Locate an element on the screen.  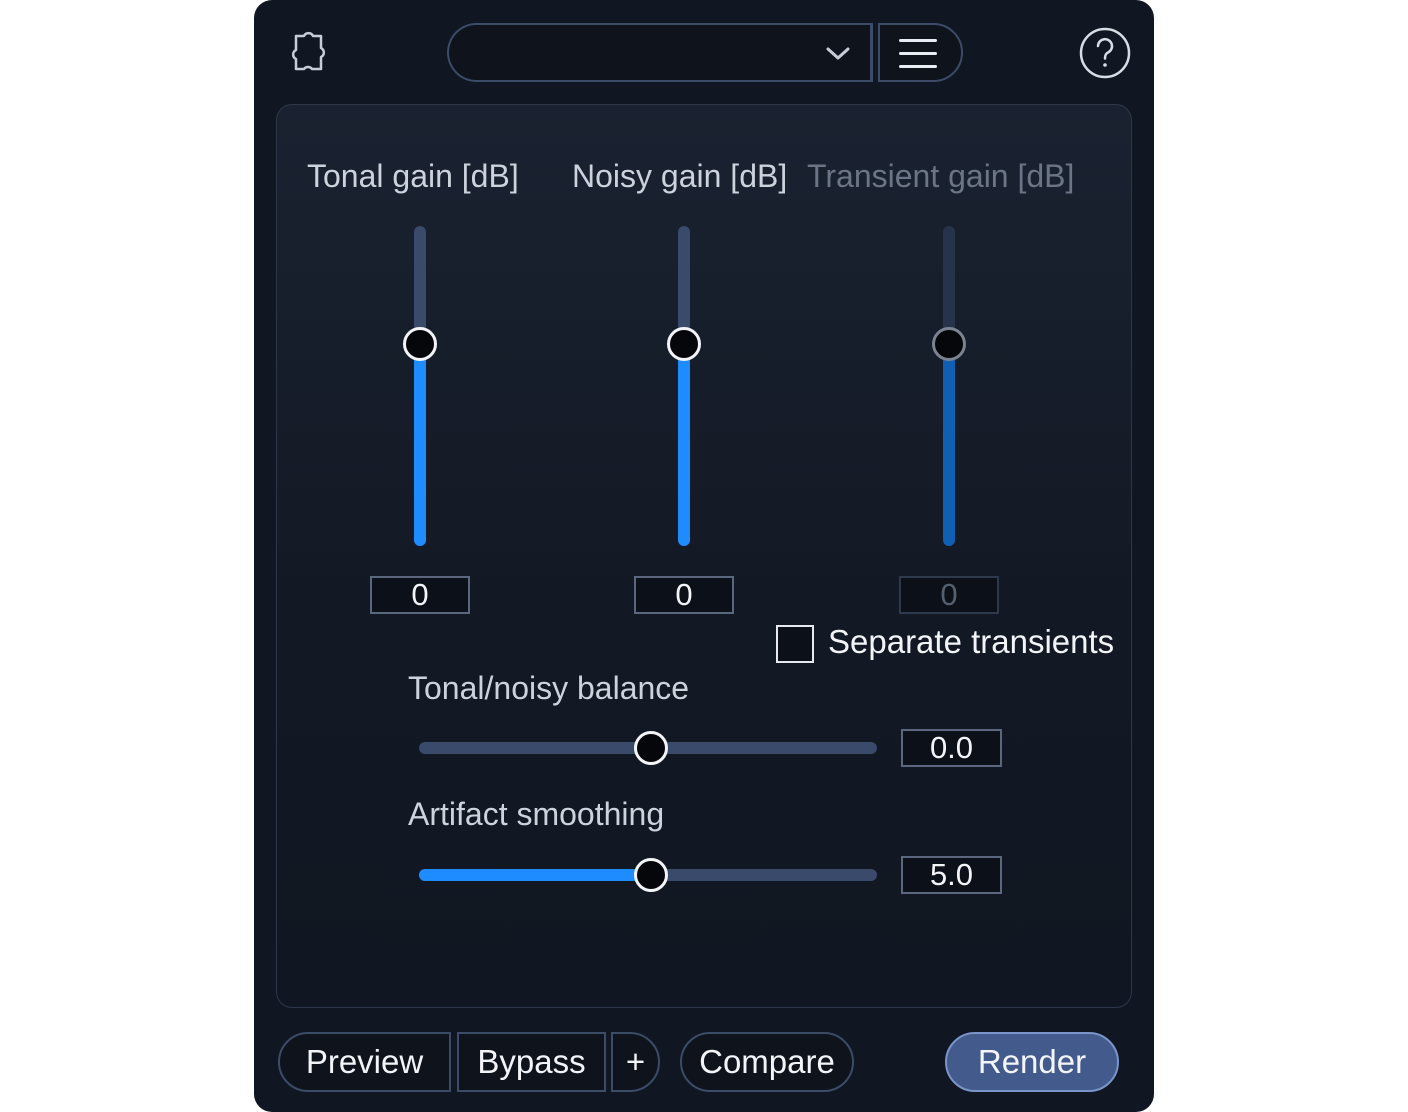
balance-label: Tonal/noisy balance is located at coordinates (549, 688).